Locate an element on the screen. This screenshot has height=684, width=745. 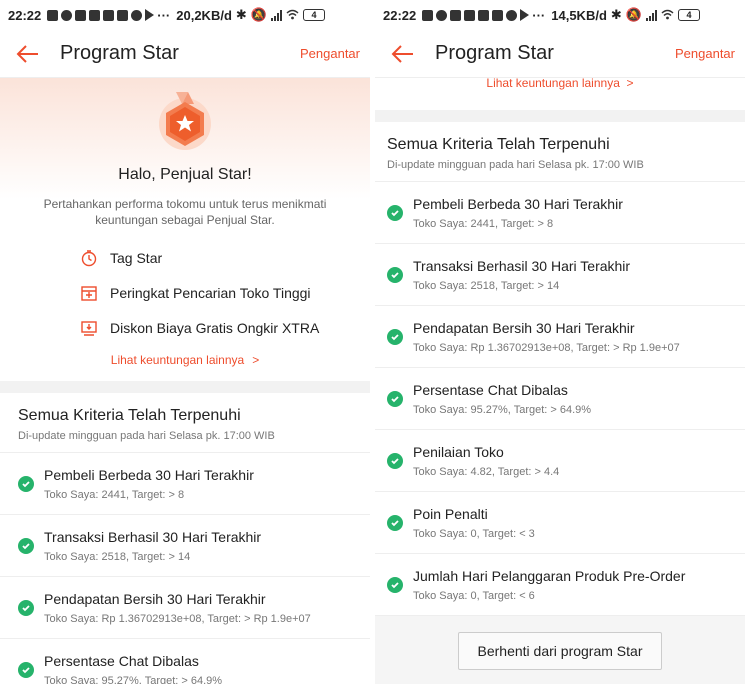
criteria-item-detail: Toko Saya: 4.82, Target: > 4.4 is located at coordinates (486, 471).